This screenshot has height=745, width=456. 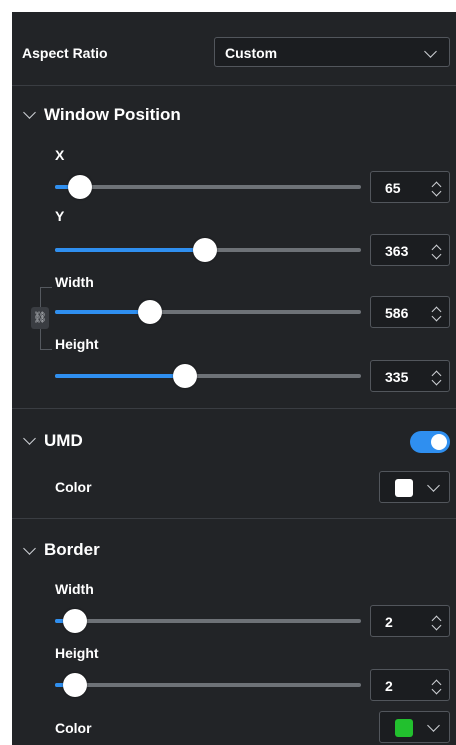 I want to click on x-value: 65, so click(x=393, y=188).